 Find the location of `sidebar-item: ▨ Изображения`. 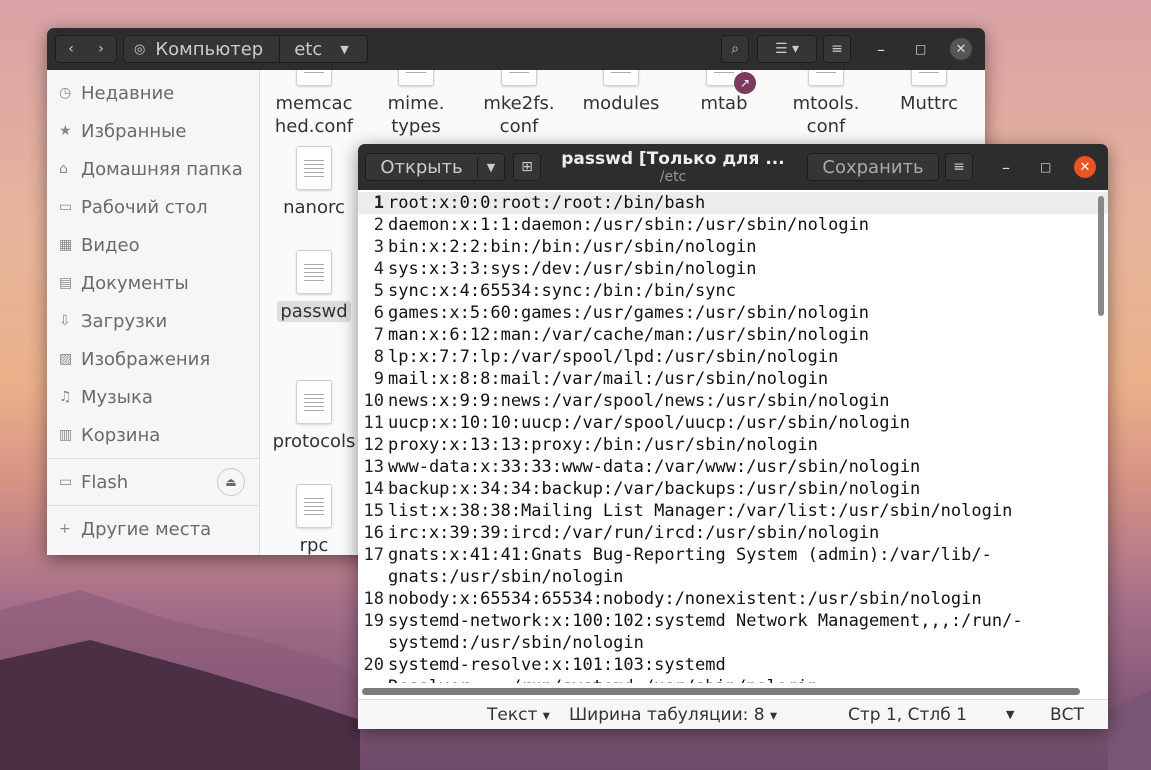

sidebar-item: ▨ Изображения is located at coordinates (153, 359).